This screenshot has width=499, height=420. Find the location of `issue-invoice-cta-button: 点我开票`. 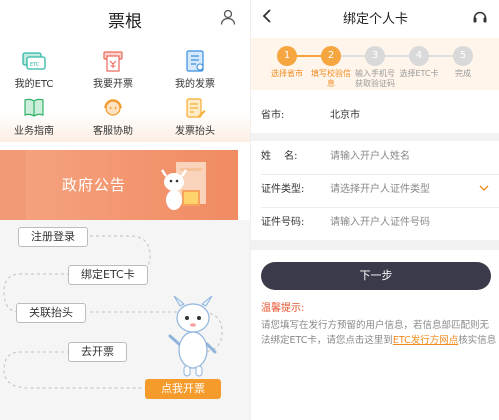

issue-invoice-cta-button: 点我开票 is located at coordinates (183, 389).